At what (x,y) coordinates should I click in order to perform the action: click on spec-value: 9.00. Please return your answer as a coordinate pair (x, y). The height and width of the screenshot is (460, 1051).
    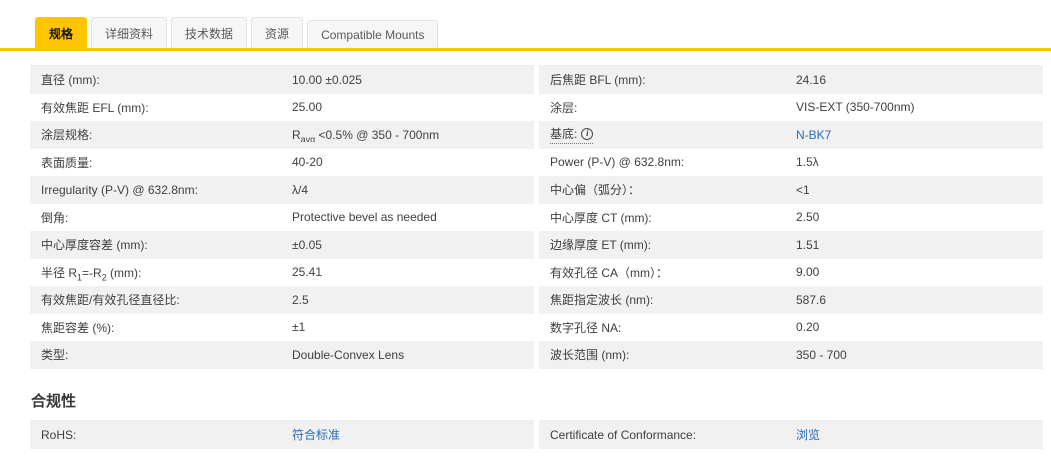
    Looking at the image, I should click on (808, 272).